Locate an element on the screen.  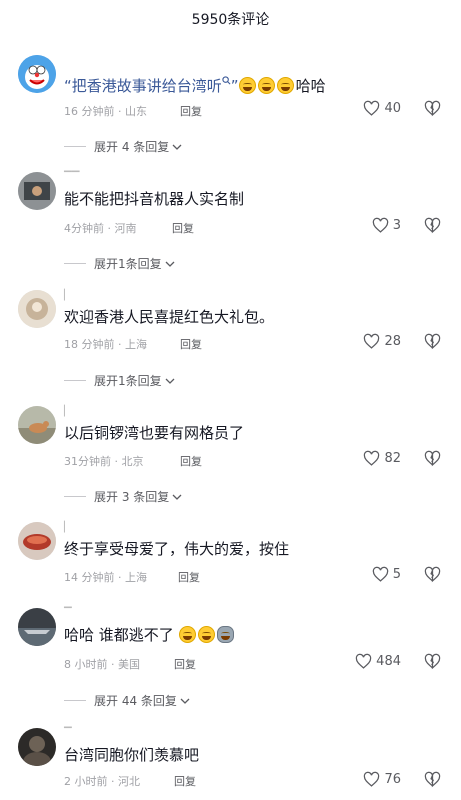
expand-replies-button: 展开 3 条回复 is located at coordinates (123, 496).